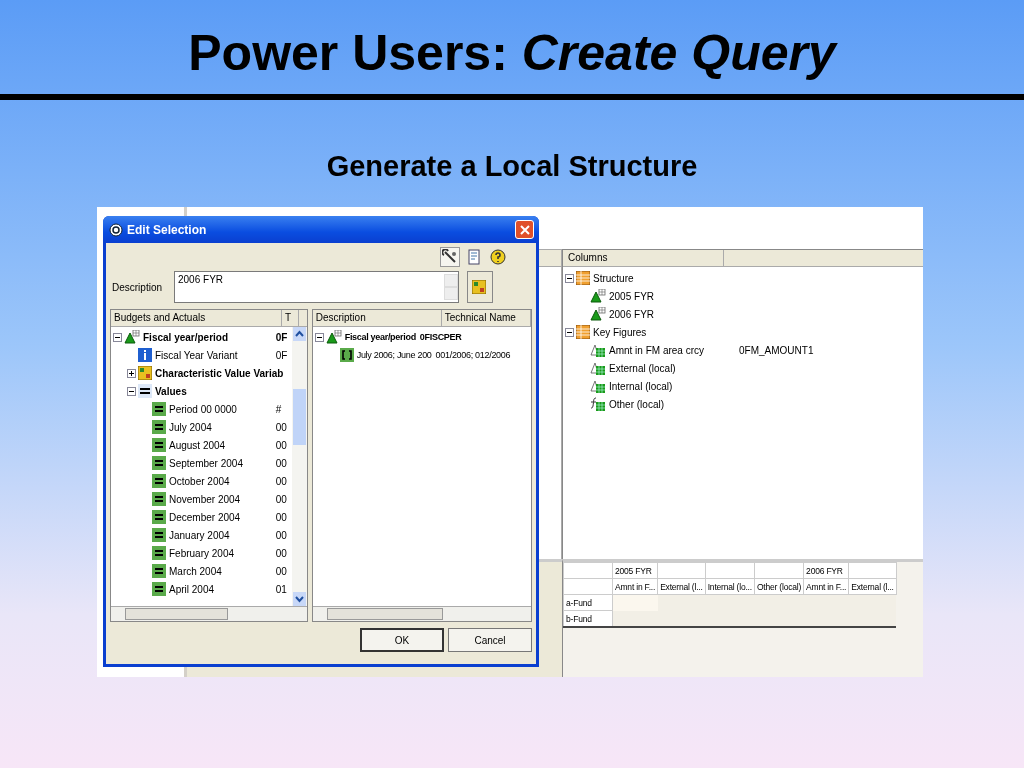  What do you see at coordinates (402, 640) in the screenshot?
I see `dialog-button: OK` at bounding box center [402, 640].